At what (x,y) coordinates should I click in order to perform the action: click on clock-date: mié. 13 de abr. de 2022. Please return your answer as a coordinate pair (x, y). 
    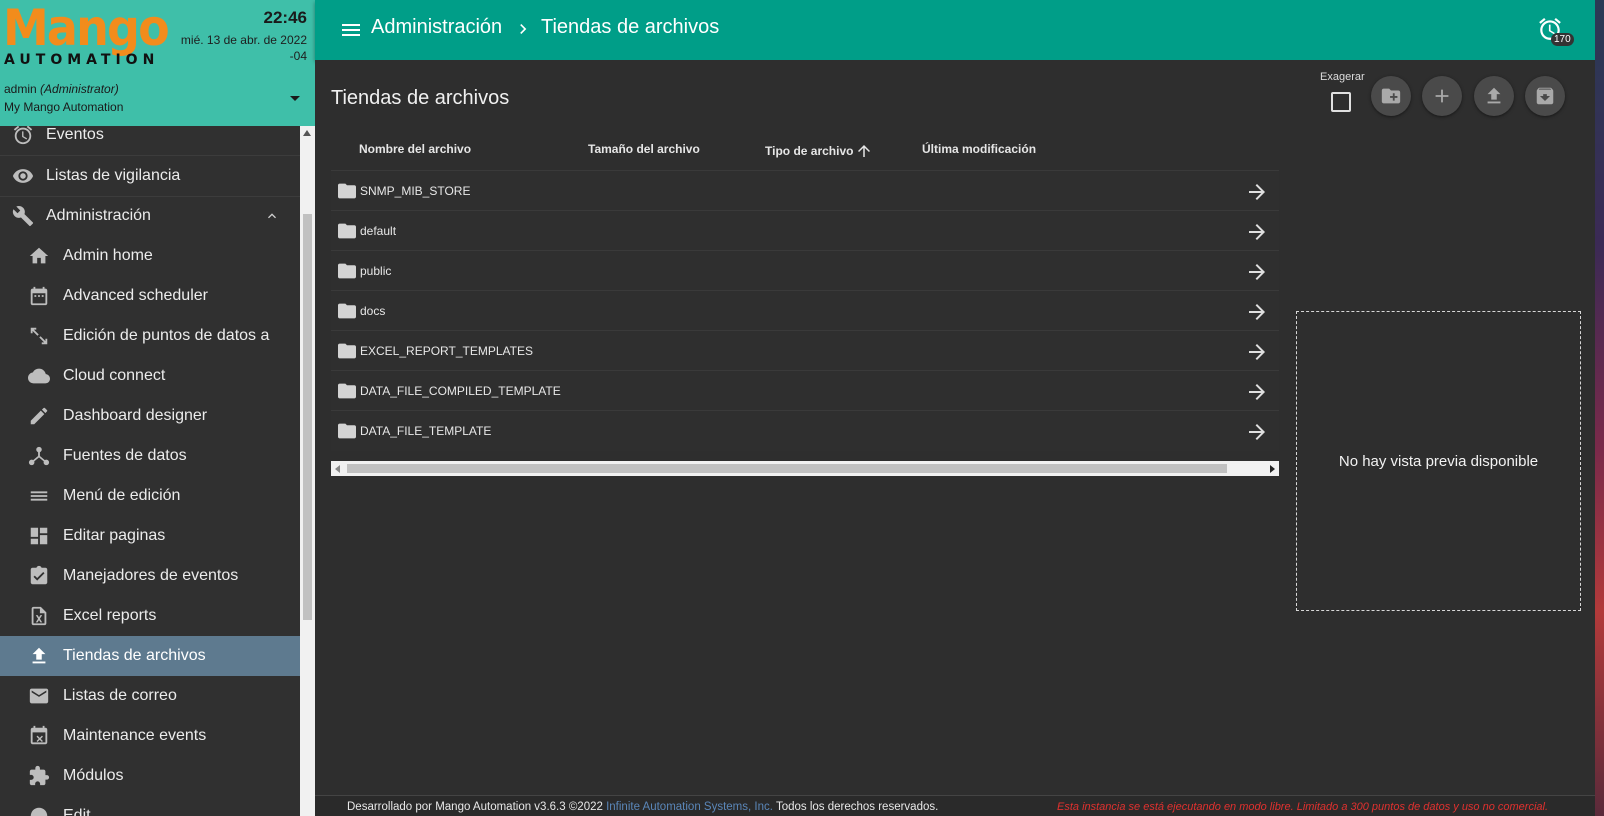
    Looking at the image, I should click on (243, 40).